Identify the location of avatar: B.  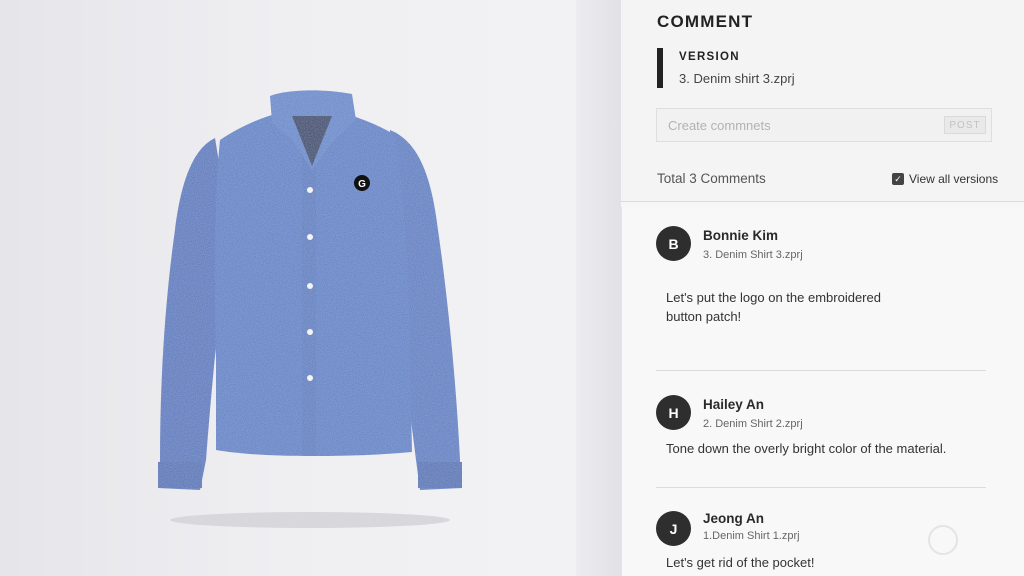
(673, 243).